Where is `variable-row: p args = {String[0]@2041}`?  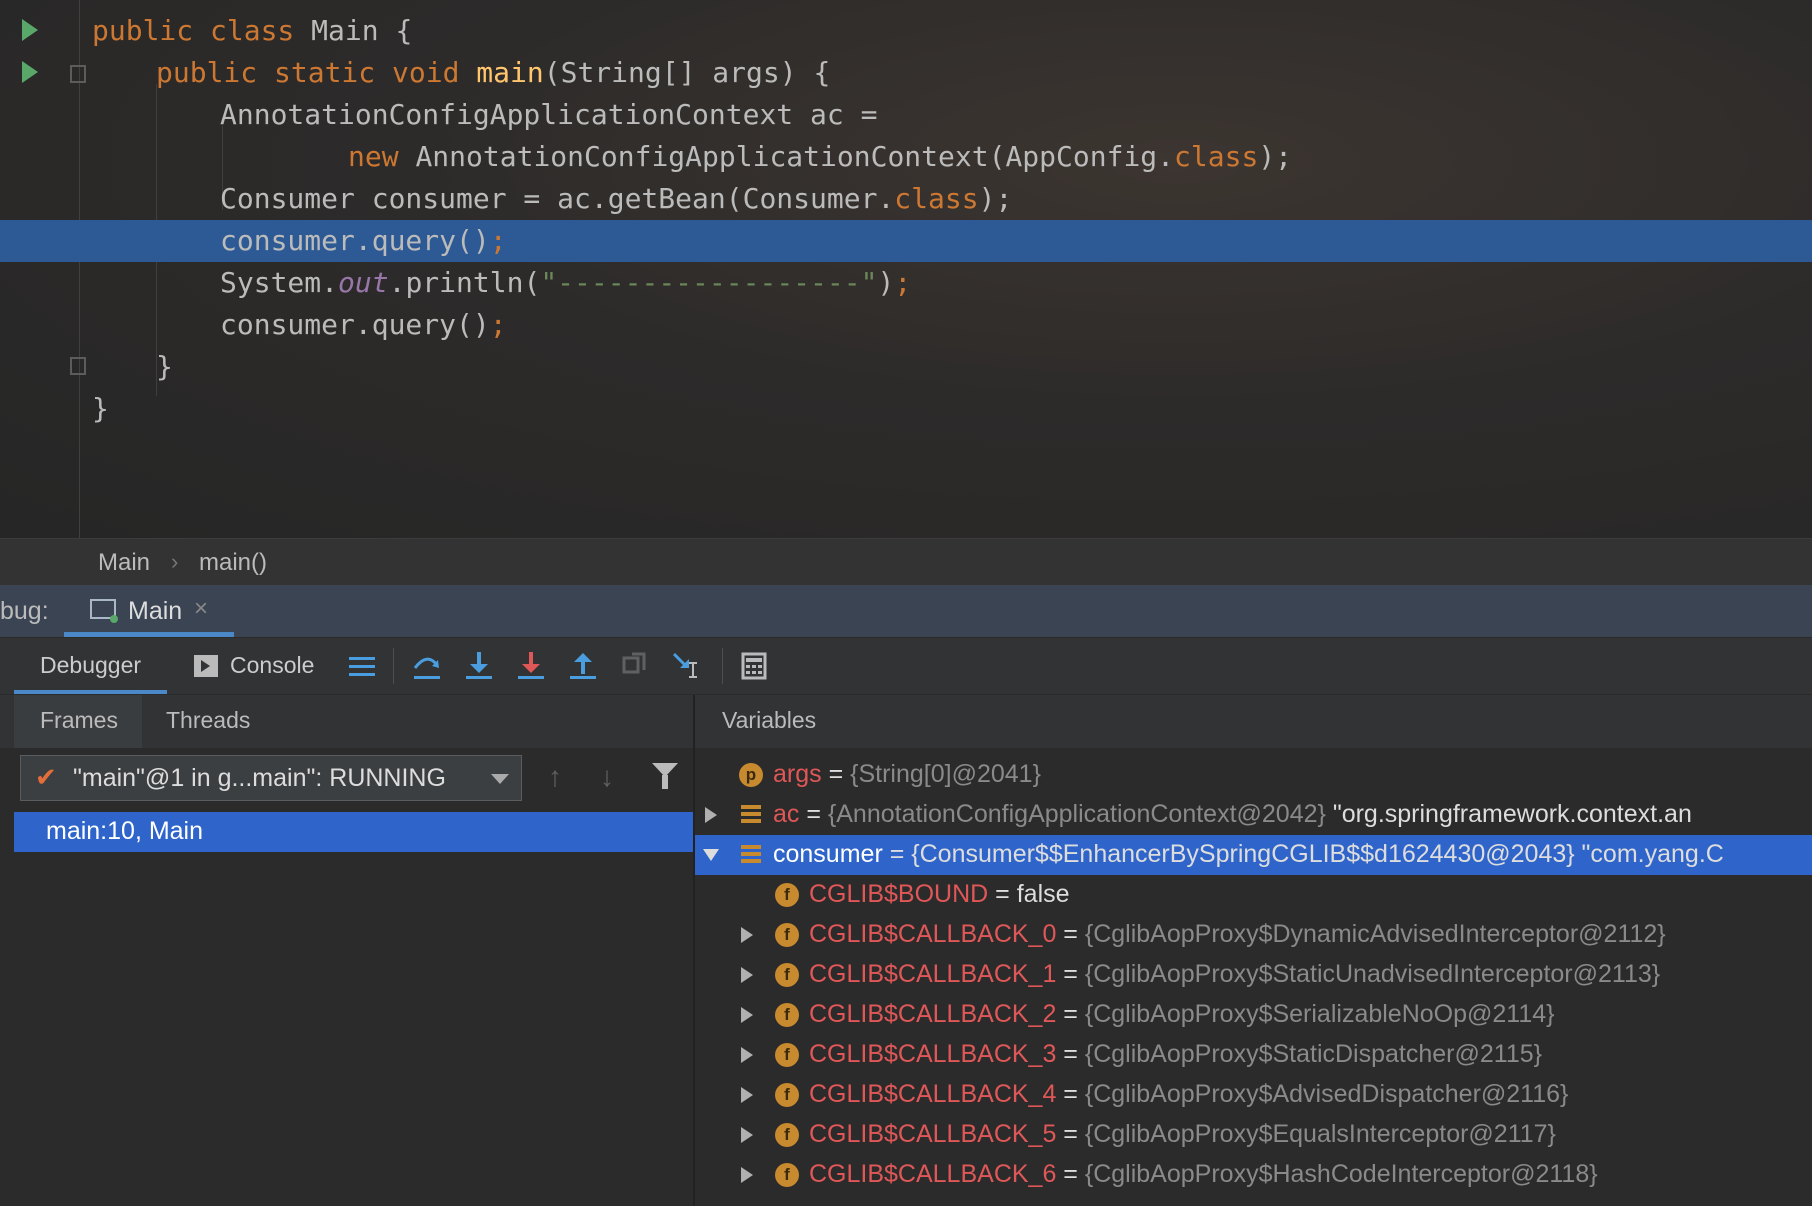
variable-row: p args = {String[0]@2041} is located at coordinates (1253, 775).